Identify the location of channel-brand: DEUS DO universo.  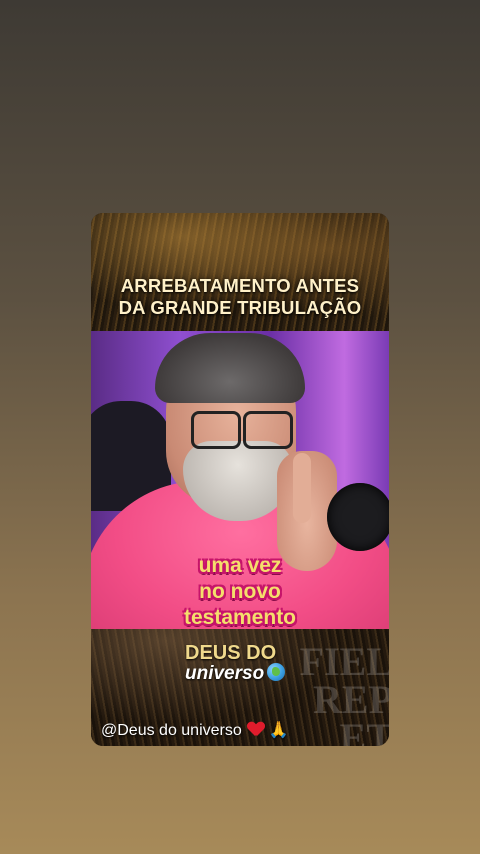
(235, 663).